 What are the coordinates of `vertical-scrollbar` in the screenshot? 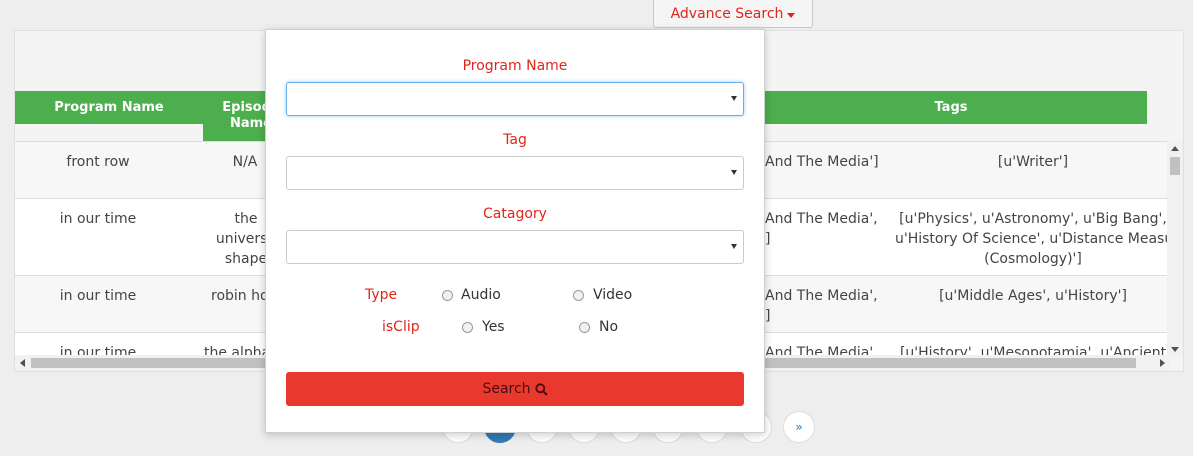 It's located at (1175, 249).